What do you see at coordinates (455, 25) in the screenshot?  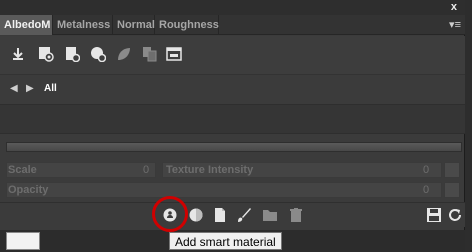 I see `tab-menu-icon: ▾≡` at bounding box center [455, 25].